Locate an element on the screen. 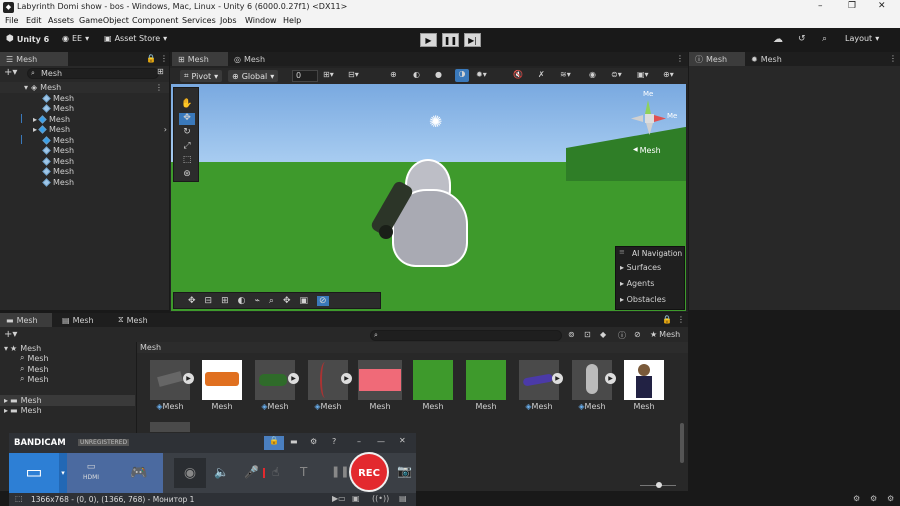 This screenshot has width=900, height=506. tab-animation: ⧖ Mesh is located at coordinates (138, 320).